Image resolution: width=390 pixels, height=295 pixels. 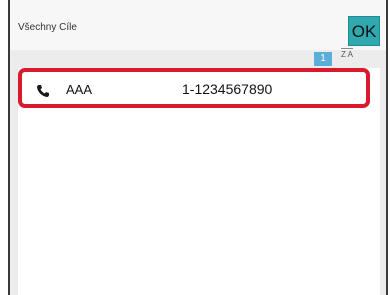 I want to click on list-item: AAA 1-1234567890, so click(x=194, y=88).